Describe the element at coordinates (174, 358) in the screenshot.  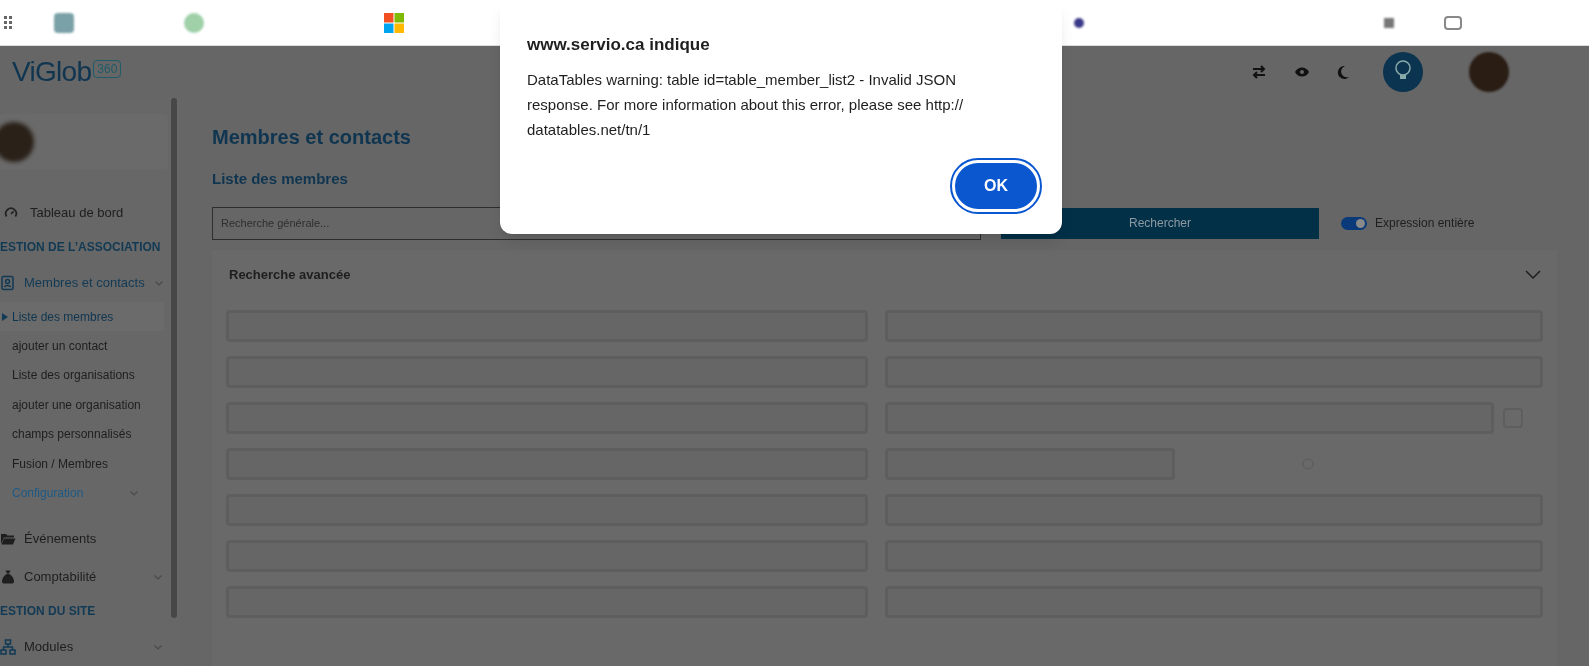
I see `scrollbar` at that location.